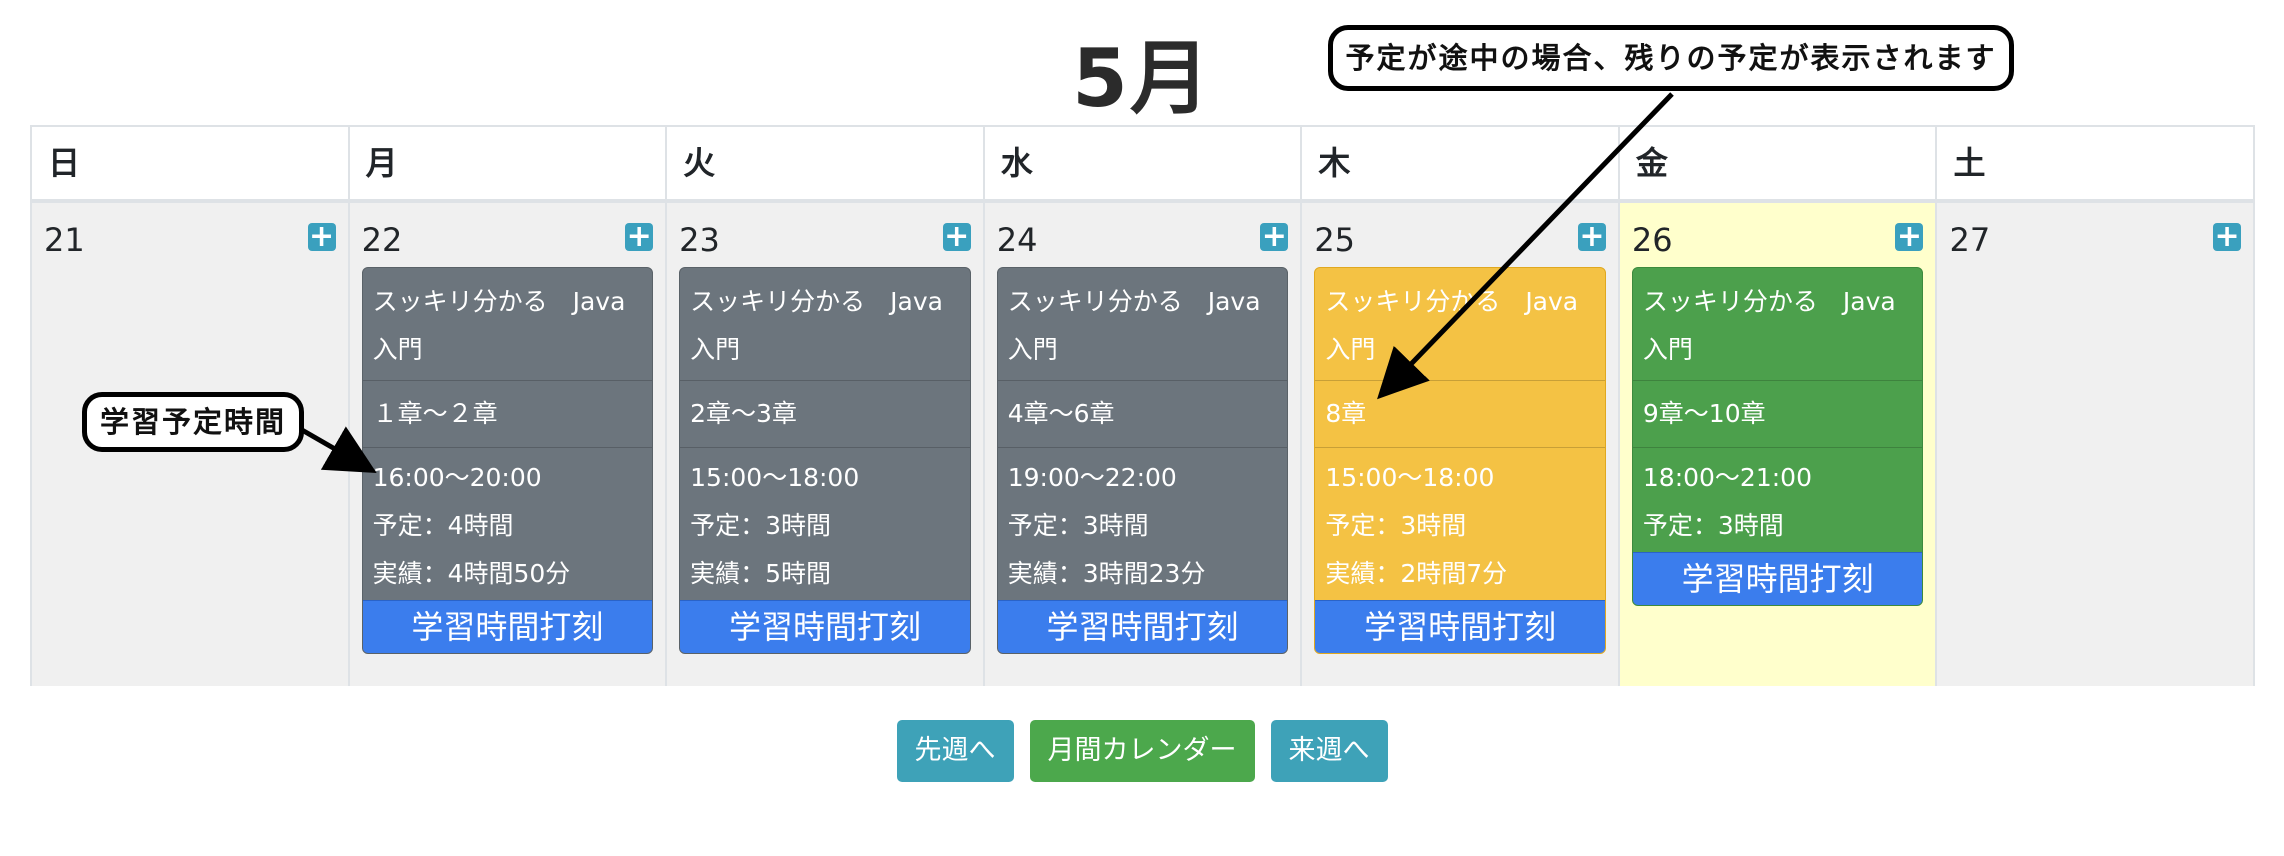 The height and width of the screenshot is (856, 2284). Describe the element at coordinates (471, 573) in the screenshot. I see `card-actual: 実績：4時間50分` at that location.